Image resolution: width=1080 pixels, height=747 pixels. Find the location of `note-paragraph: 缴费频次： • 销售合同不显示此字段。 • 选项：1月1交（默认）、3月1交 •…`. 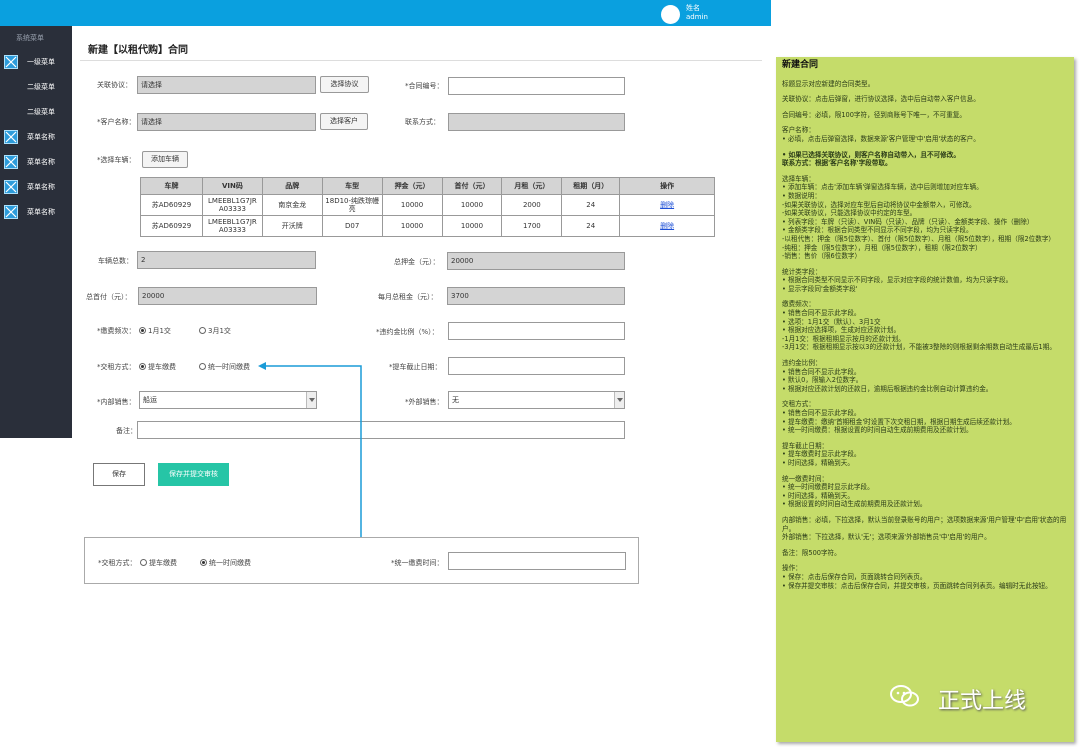

note-paragraph: 缴费频次： • 销售合同不显示此字段。 • 选项：1月1交（默认）、3月1交 •… is located at coordinates (919, 326).